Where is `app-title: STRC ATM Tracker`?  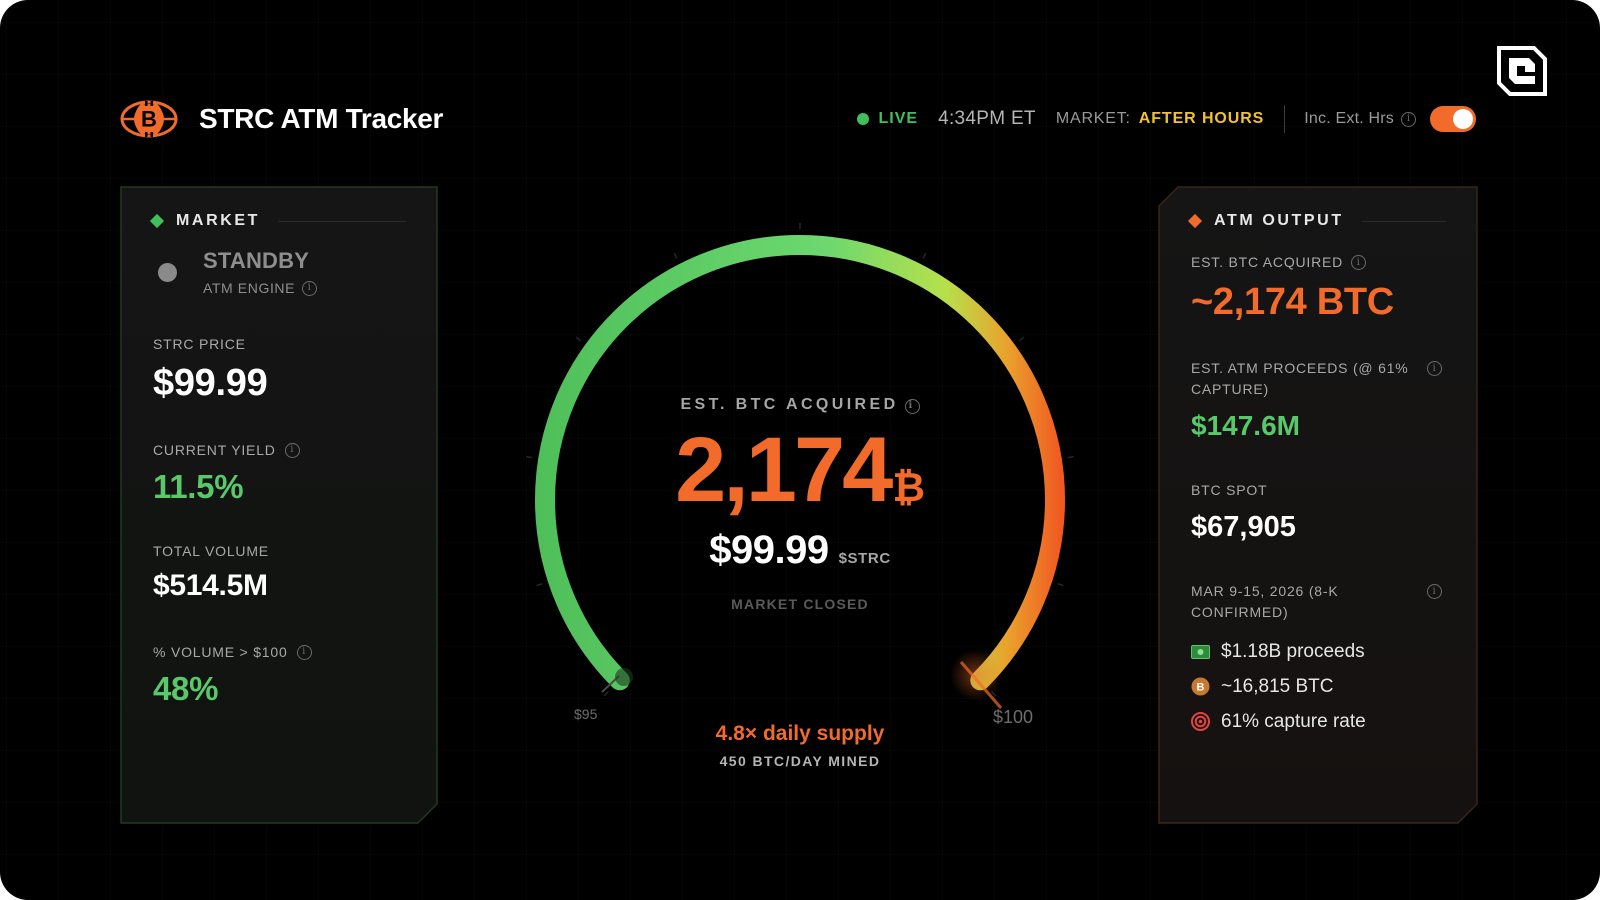 app-title: STRC ATM Tracker is located at coordinates (321, 118).